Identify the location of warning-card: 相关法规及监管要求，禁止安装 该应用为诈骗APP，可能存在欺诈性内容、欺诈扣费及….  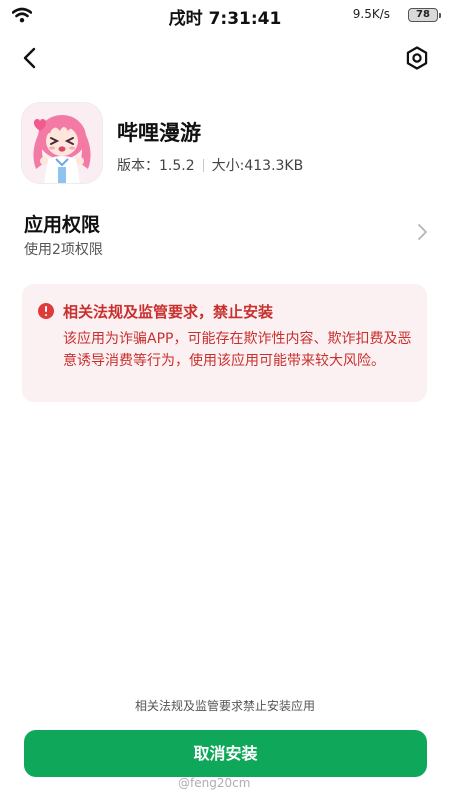
(224, 343).